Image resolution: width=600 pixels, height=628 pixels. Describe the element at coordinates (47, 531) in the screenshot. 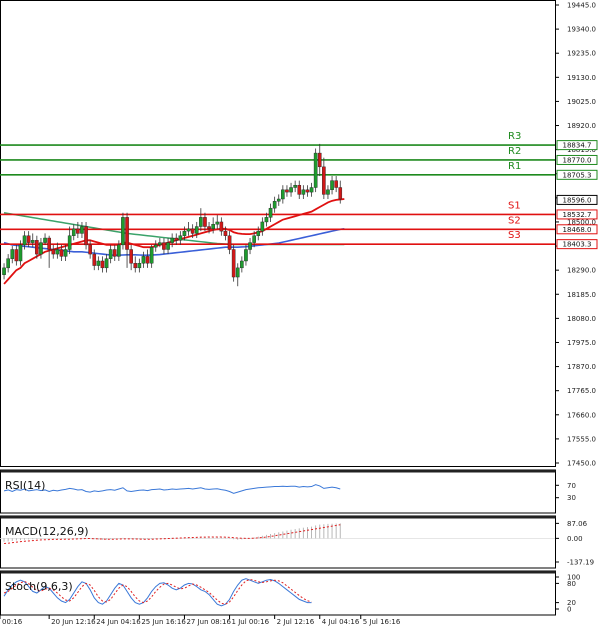

I see `macd-title: MACD(12,26,9)` at that location.